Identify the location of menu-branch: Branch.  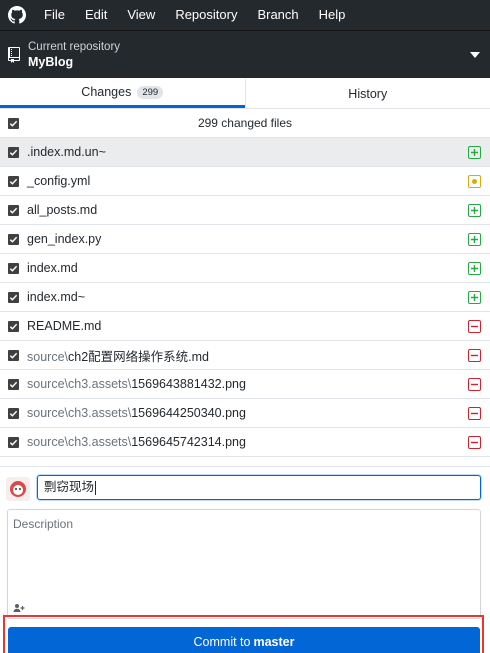
(277, 15).